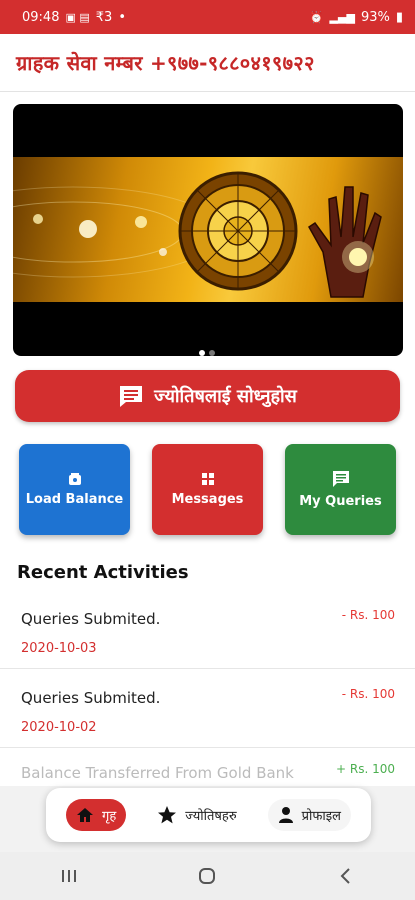 The width and height of the screenshot is (415, 900). I want to click on page-title: ग्राहक सेवा नम्बर +९७७-९८८०४१९७२२, so click(165, 63).